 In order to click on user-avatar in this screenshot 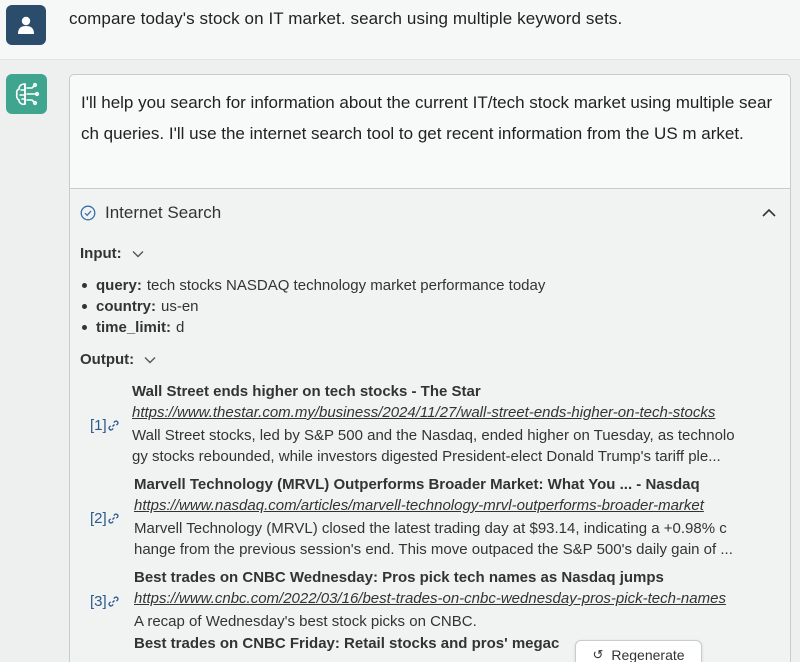, I will do `click(26, 25)`.